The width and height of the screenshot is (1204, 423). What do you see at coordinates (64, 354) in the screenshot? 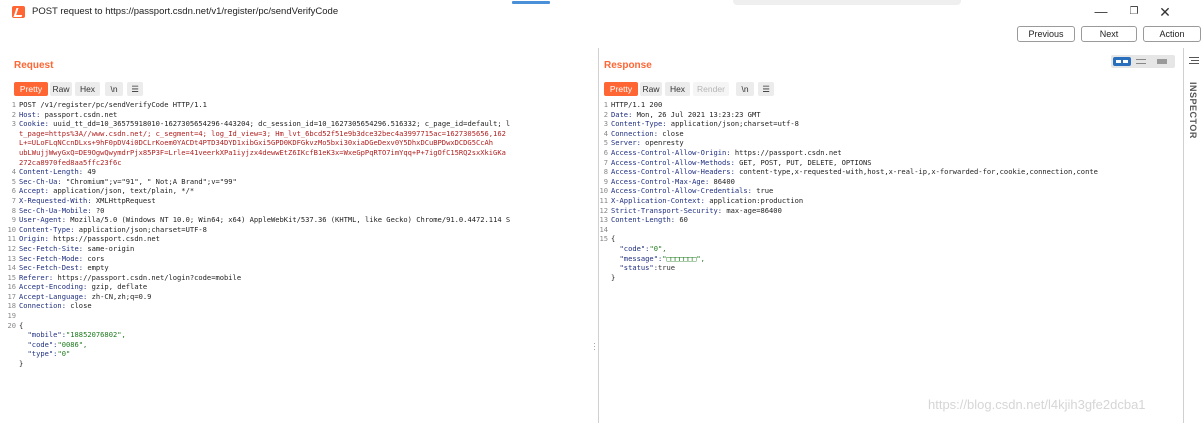
I see `json-value: "0"` at bounding box center [64, 354].